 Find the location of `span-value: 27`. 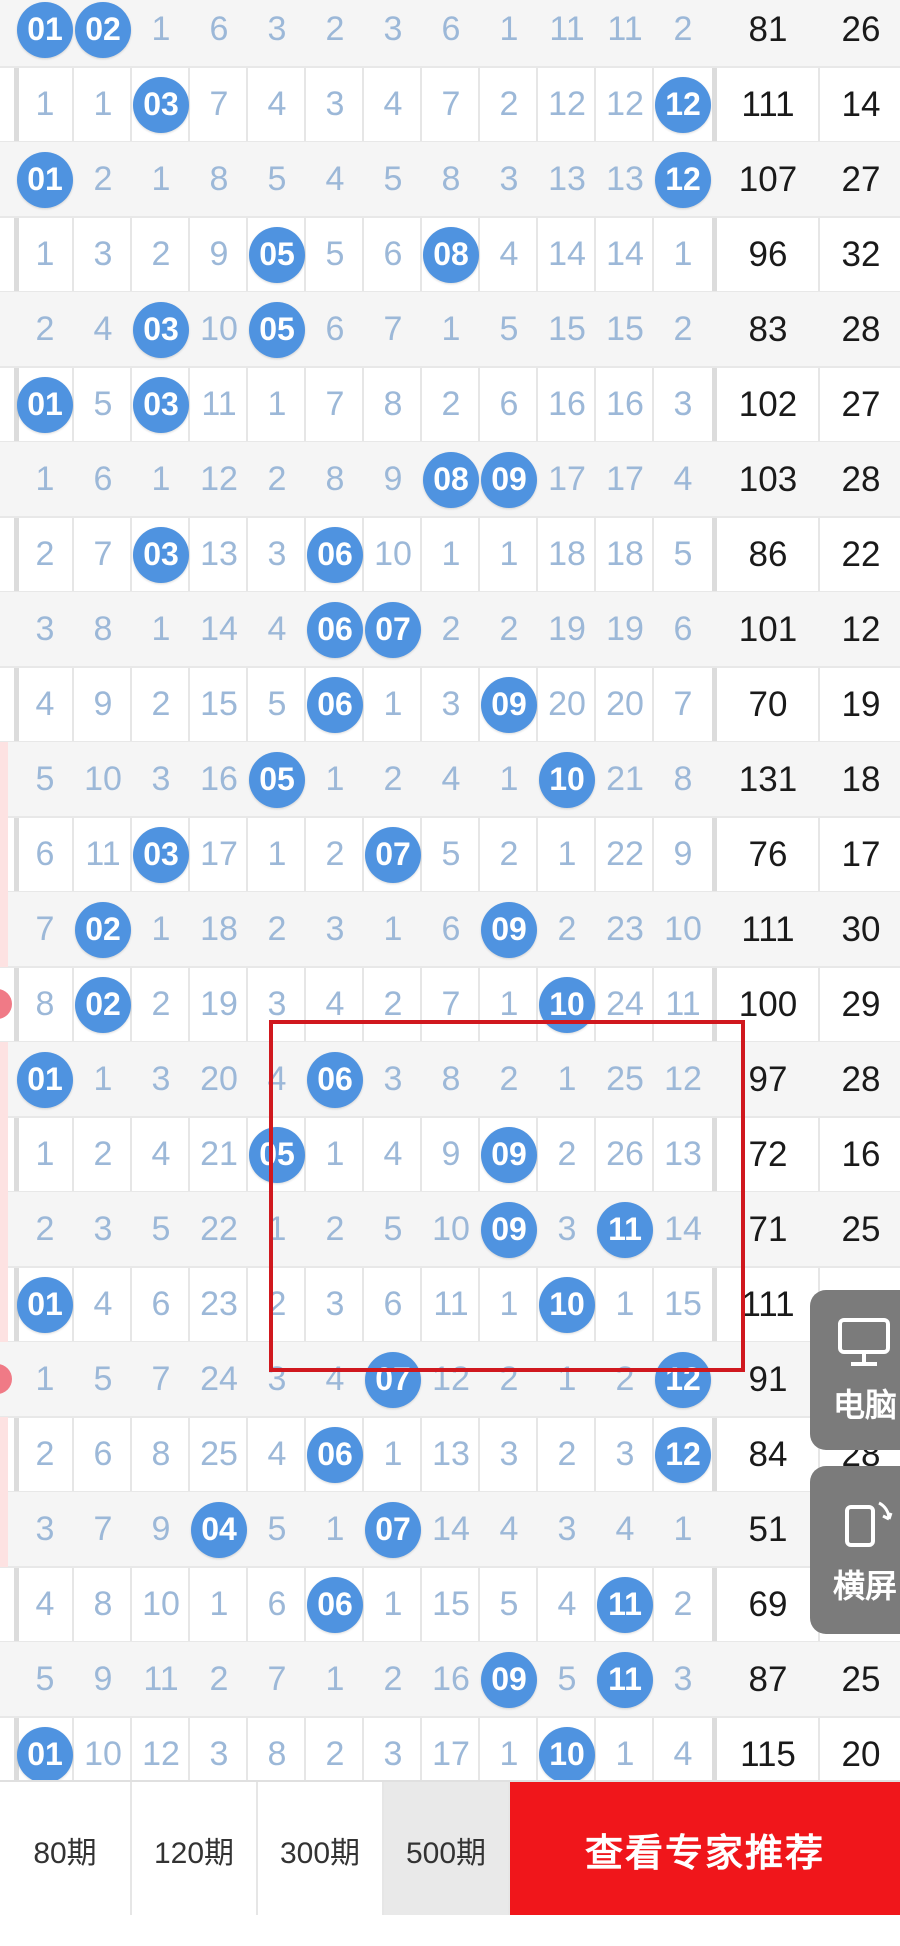

span-value: 27 is located at coordinates (861, 179).